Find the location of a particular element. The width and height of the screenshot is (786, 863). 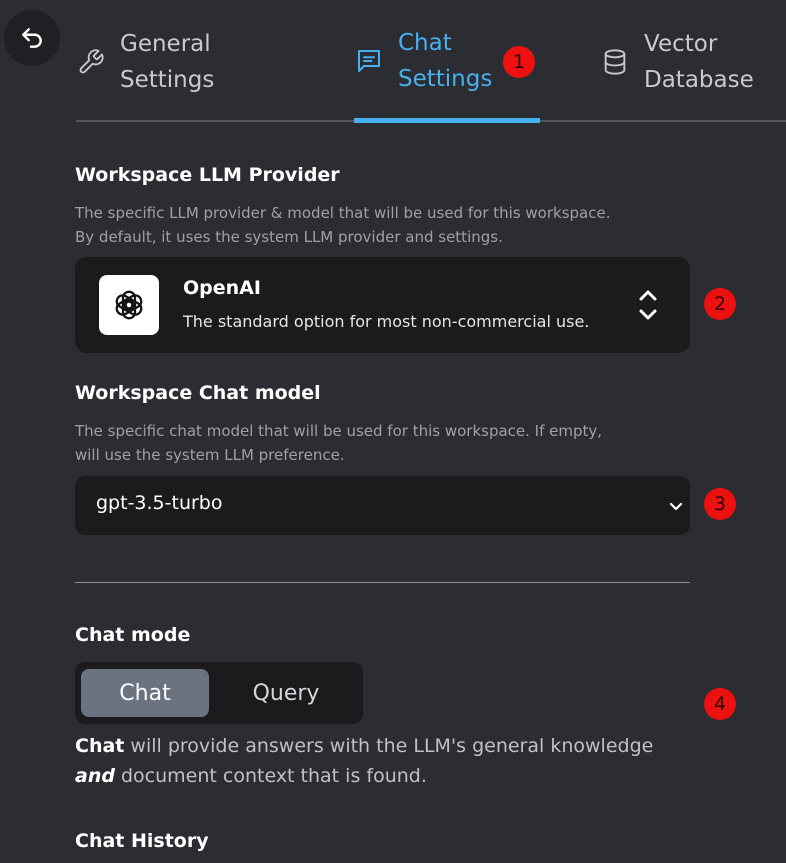

chat-mode-switch: Chat Query is located at coordinates (219, 693).